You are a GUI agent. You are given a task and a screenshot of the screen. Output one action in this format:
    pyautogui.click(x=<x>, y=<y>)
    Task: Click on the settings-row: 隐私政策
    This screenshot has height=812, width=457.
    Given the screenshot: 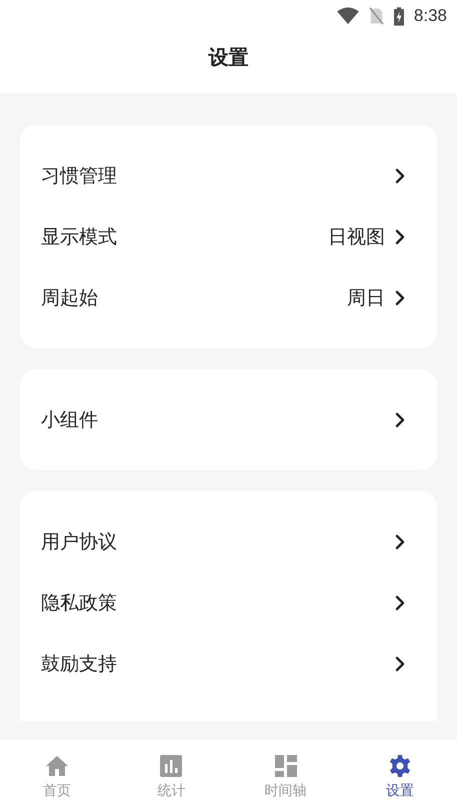 What is the action you would take?
    pyautogui.click(x=228, y=602)
    